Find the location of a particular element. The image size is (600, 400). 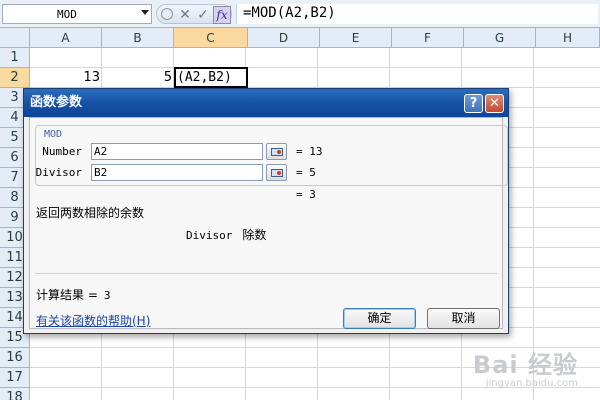

number-range-picker-button is located at coordinates (276, 151).